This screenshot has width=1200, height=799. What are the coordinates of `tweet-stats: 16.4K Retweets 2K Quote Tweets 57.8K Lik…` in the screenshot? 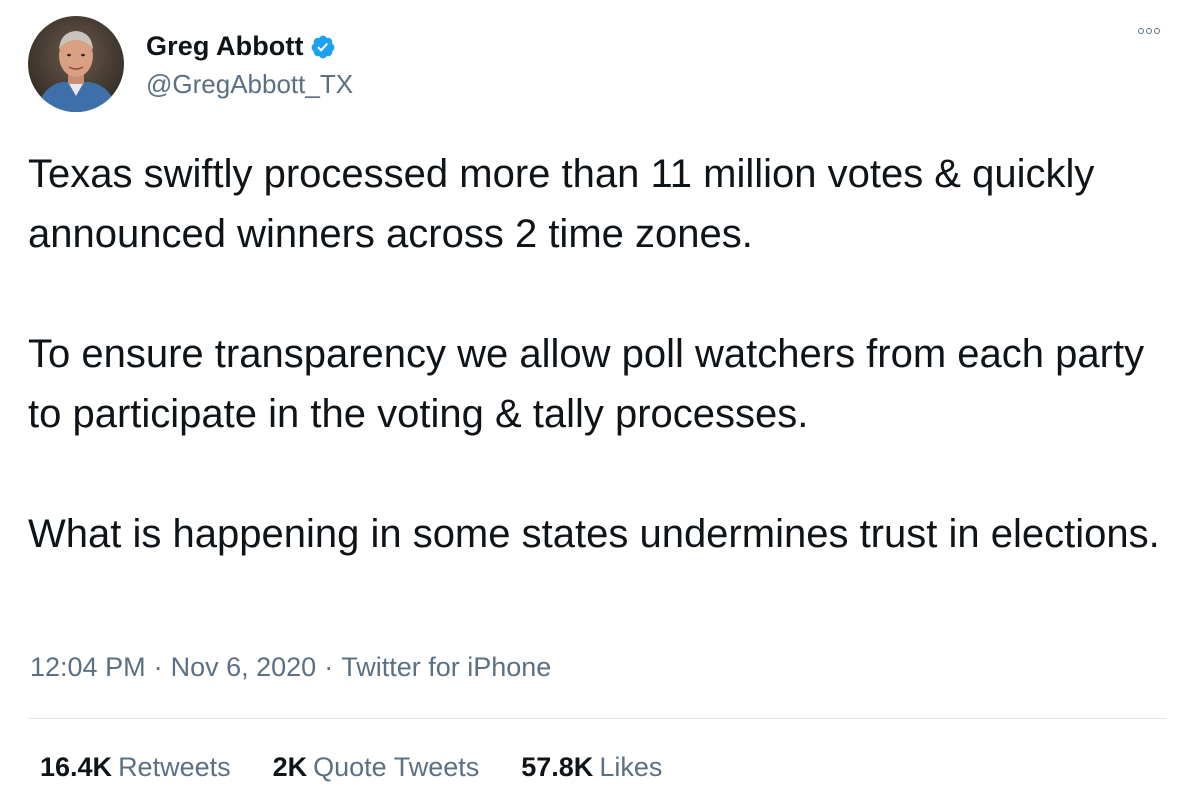 It's located at (372, 767).